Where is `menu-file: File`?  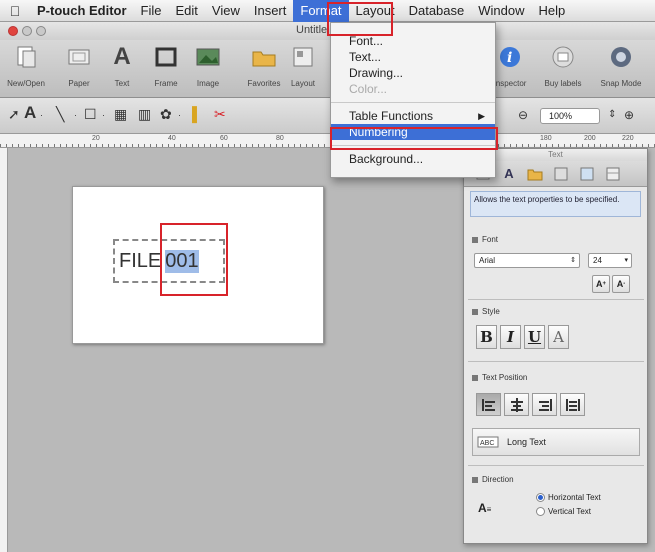
menu-file: File is located at coordinates (151, 11).